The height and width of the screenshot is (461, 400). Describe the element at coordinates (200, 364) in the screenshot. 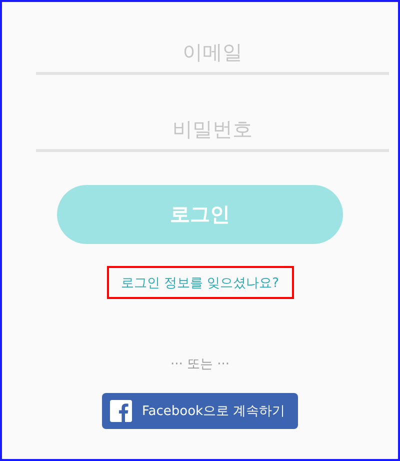

I see `or-divider-text: ··· 또는 ···` at that location.